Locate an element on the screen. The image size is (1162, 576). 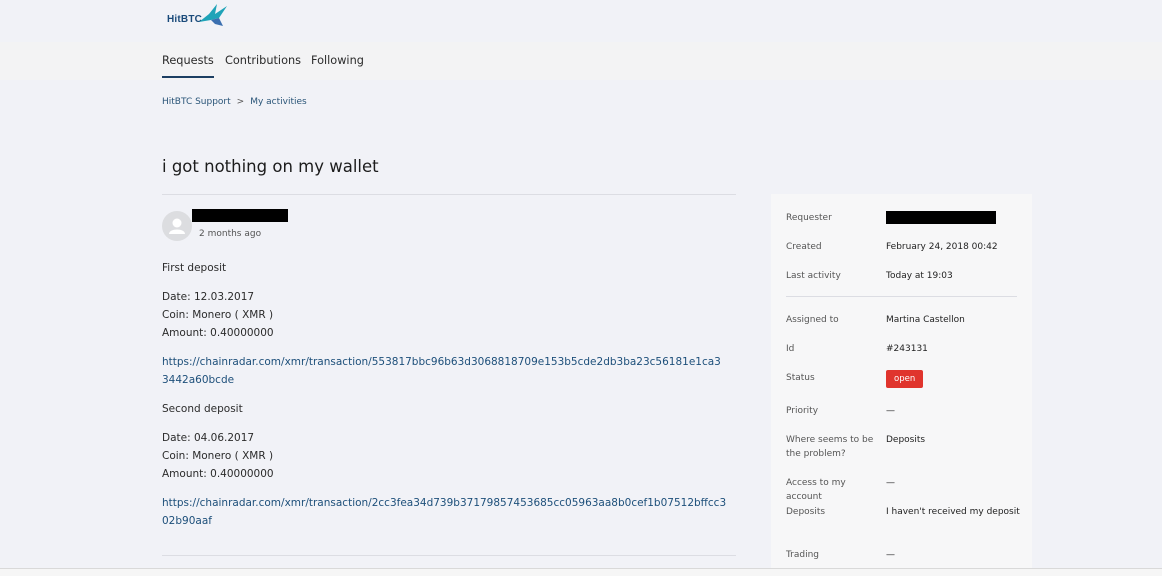
body-divider is located at coordinates (449, 555).